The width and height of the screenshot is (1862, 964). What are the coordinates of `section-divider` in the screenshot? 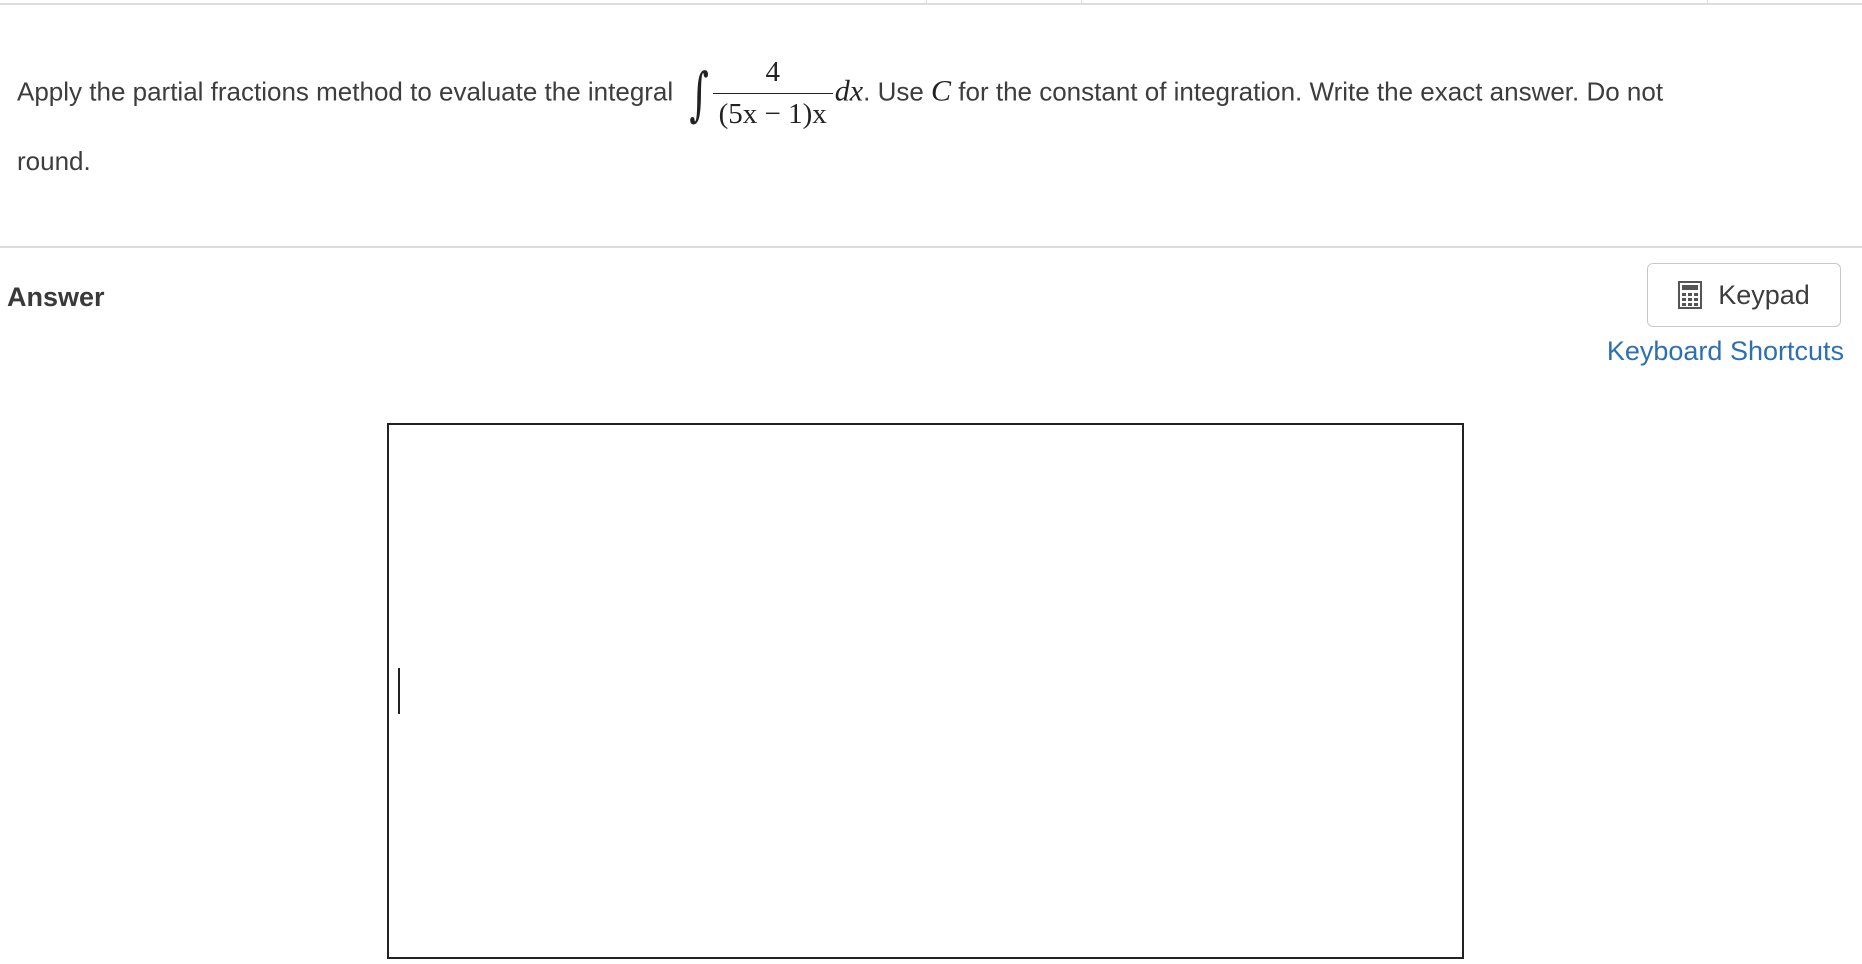 It's located at (931, 247).